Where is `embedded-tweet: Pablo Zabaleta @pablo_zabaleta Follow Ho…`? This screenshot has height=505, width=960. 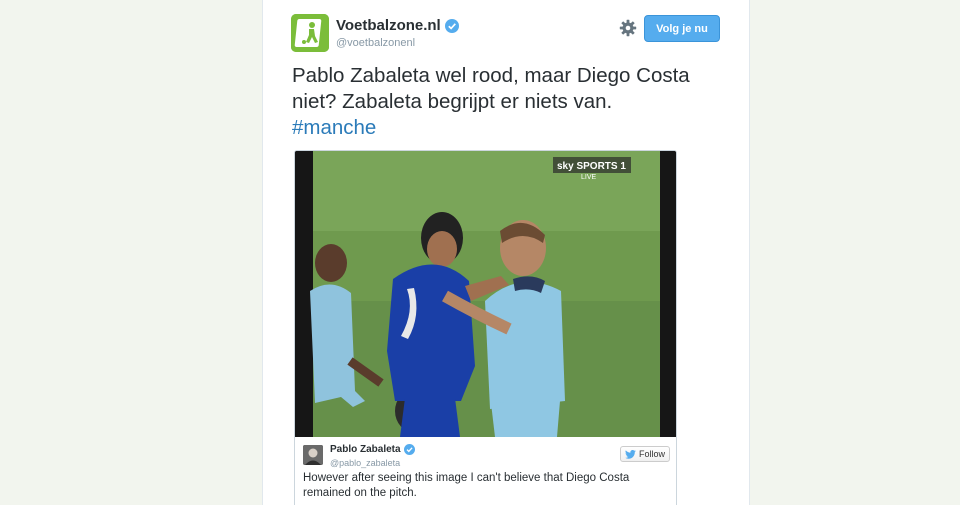 embedded-tweet: Pablo Zabaleta @pablo_zabaleta Follow Ho… is located at coordinates (485, 471).